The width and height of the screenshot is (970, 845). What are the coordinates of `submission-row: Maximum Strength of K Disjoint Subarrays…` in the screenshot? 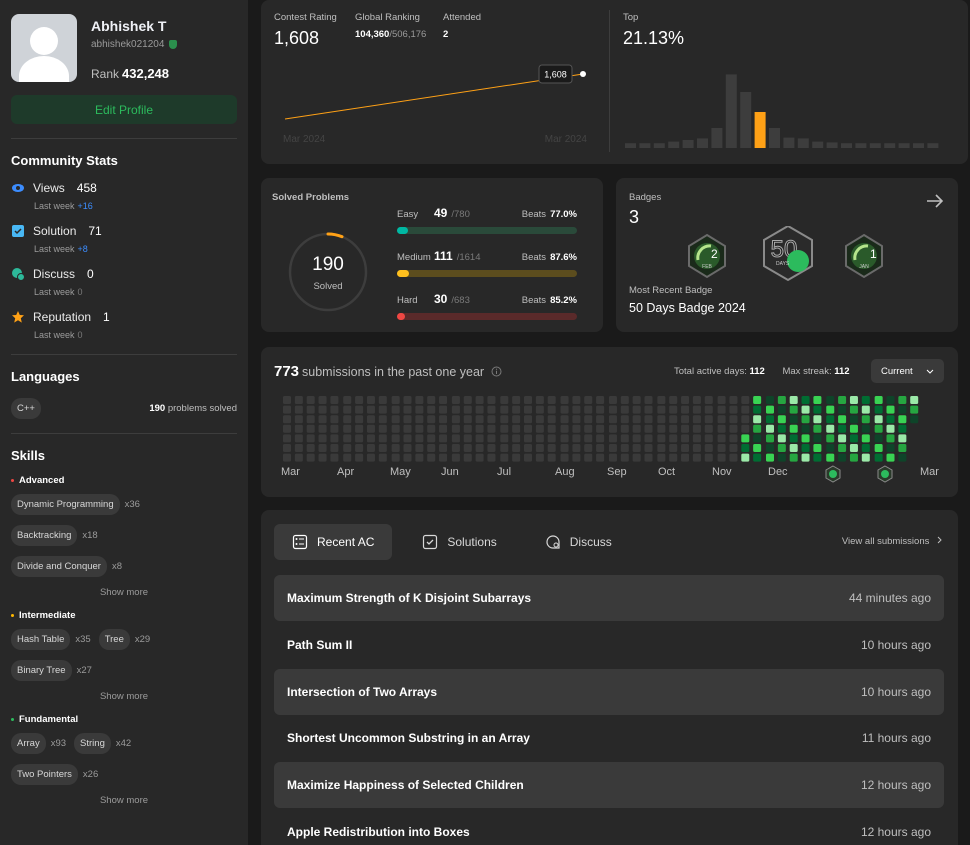 It's located at (609, 598).